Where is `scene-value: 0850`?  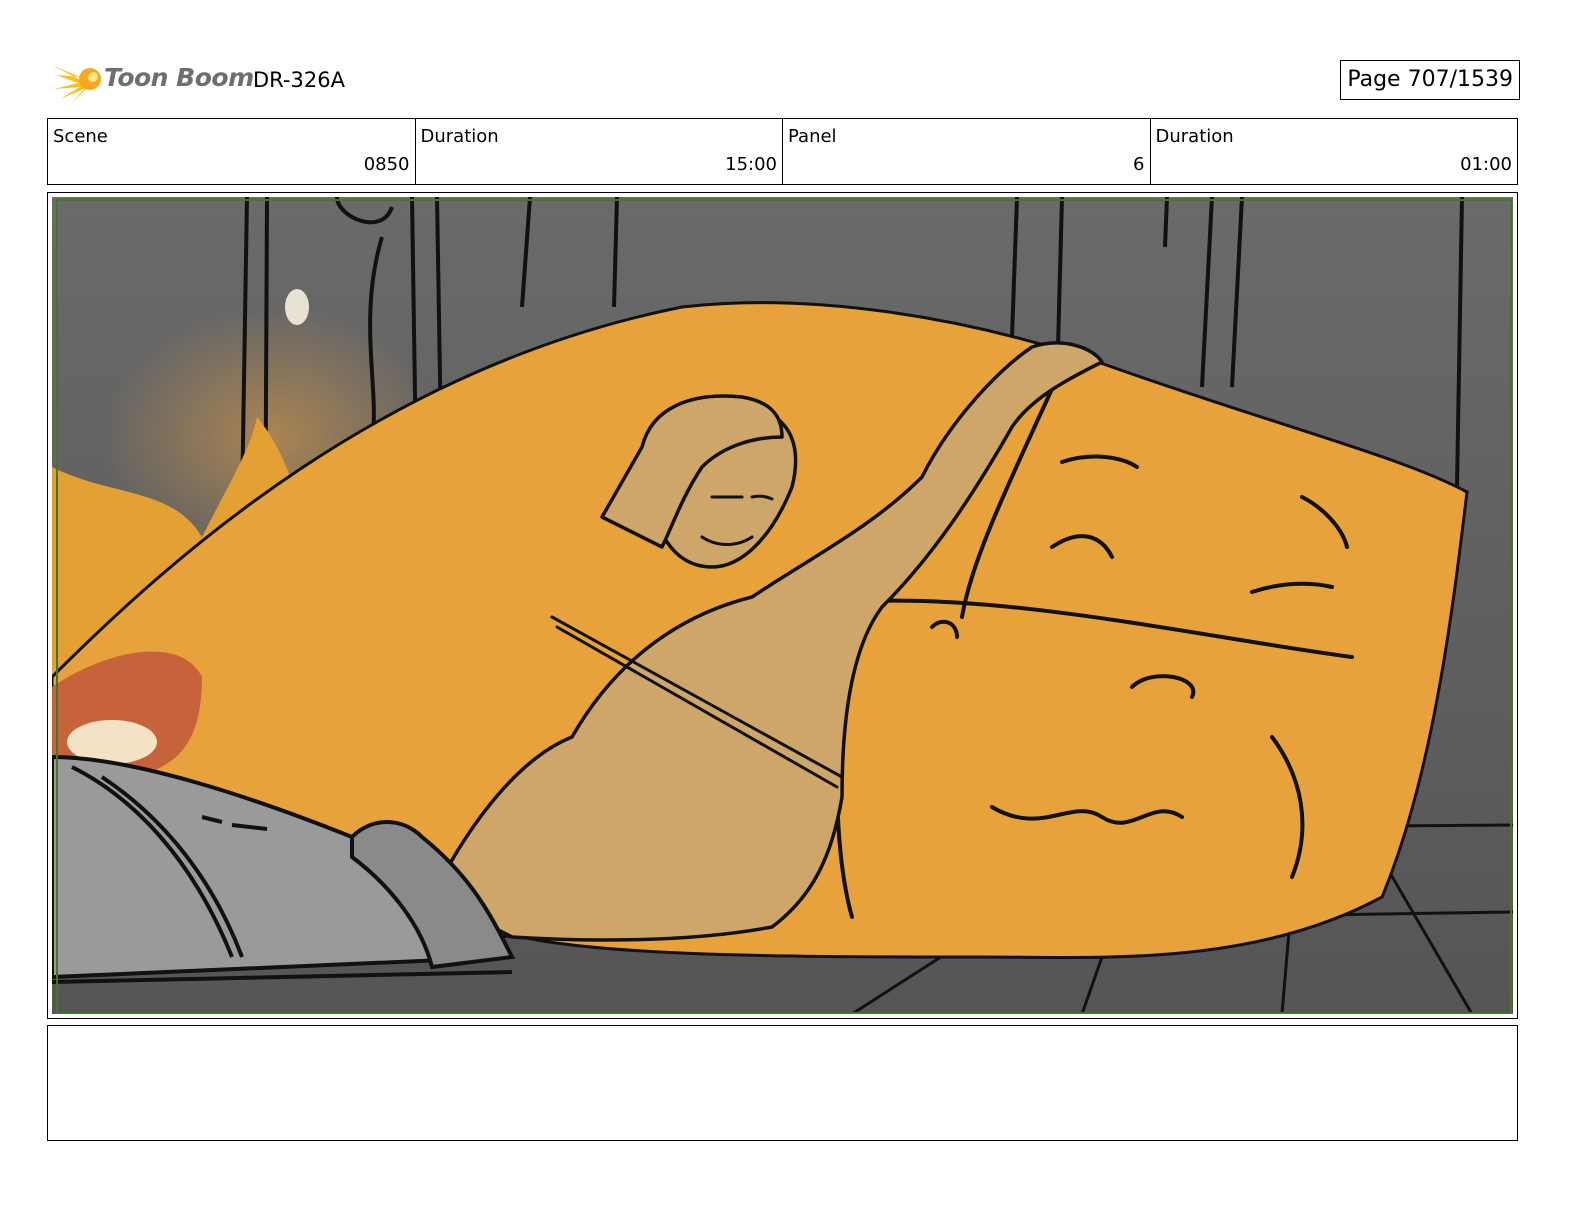
scene-value: 0850 is located at coordinates (386, 164).